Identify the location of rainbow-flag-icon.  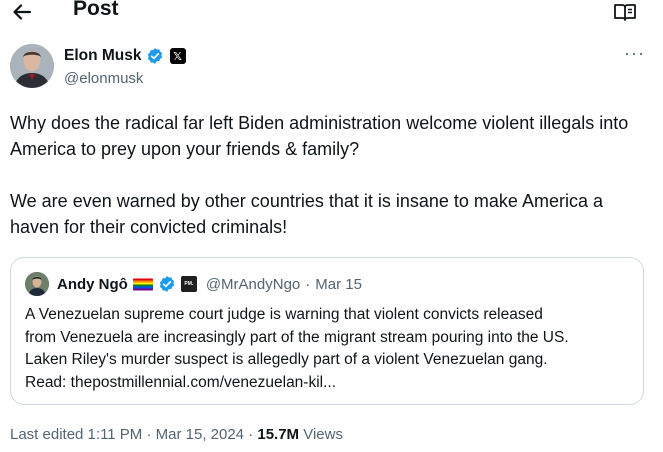
(142, 284).